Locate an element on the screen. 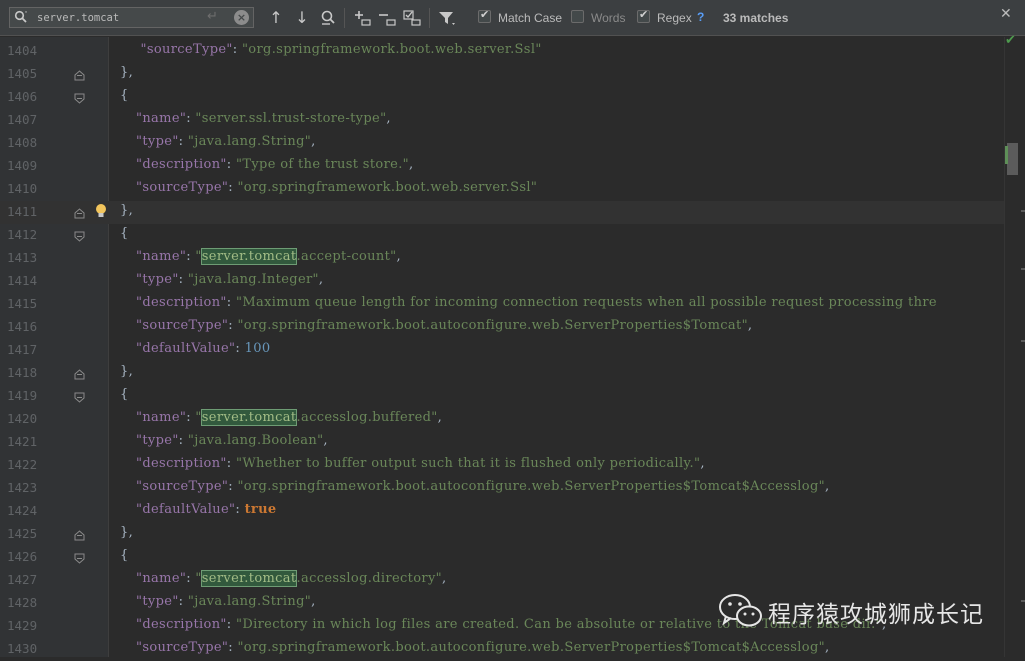 The image size is (1025, 661). line-number: 1425 is located at coordinates (22, 533).